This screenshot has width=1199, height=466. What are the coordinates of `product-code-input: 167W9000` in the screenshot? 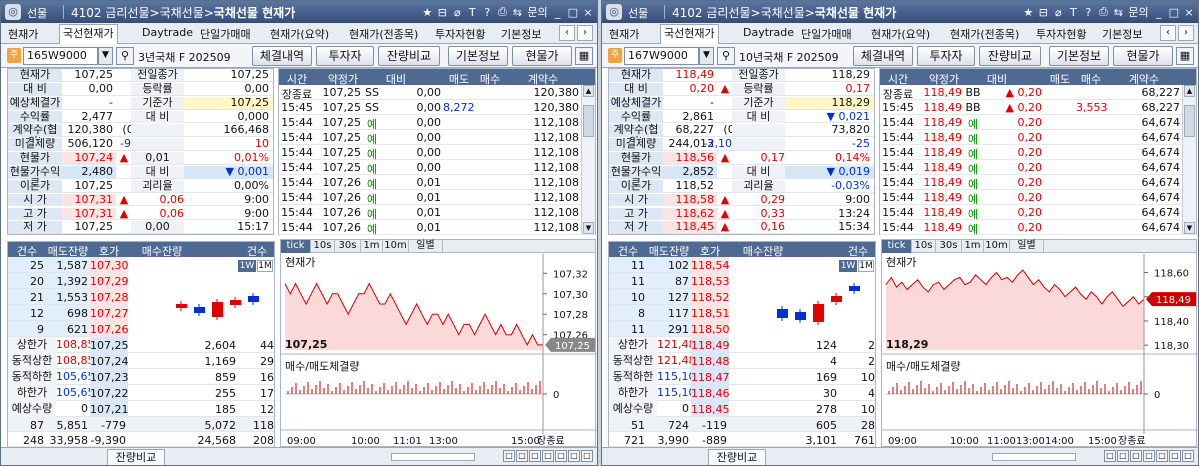 It's located at (661, 56).